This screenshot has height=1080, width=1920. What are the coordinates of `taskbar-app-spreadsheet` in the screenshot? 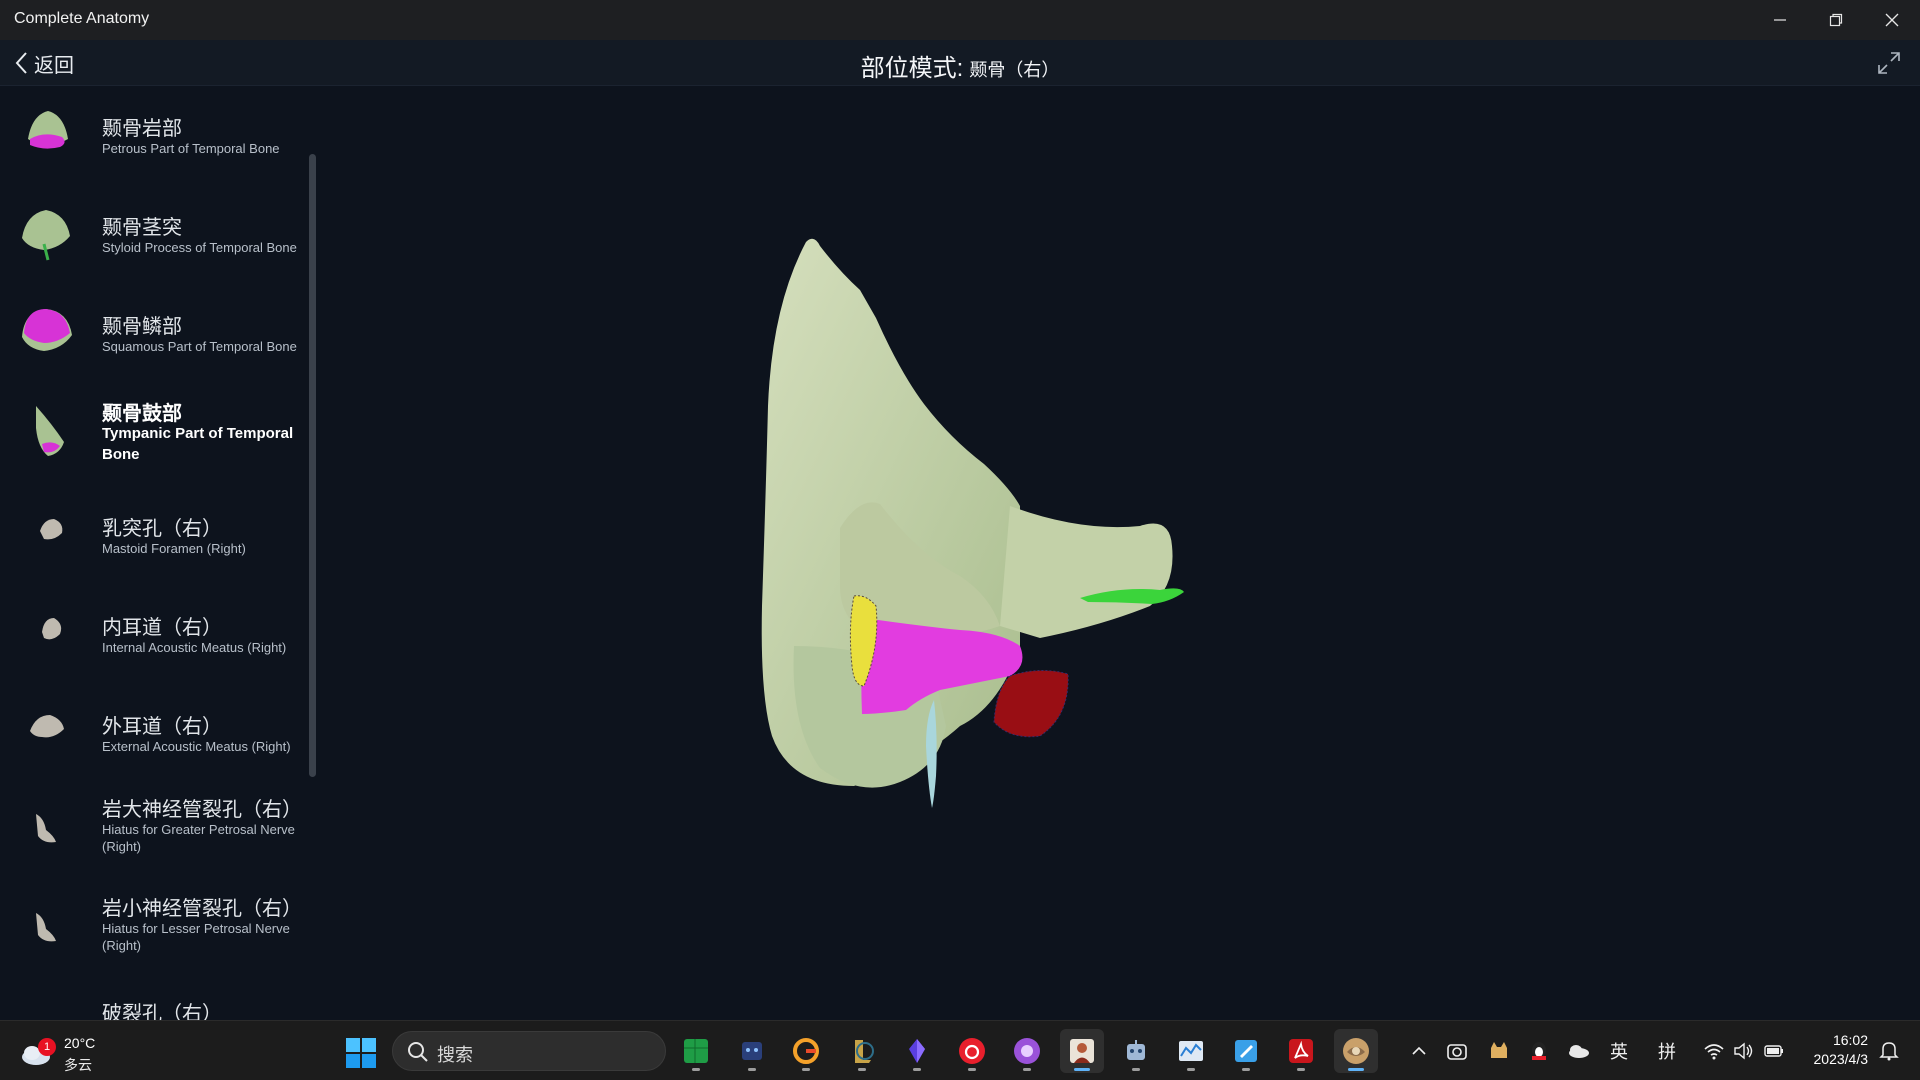 It's located at (696, 1051).